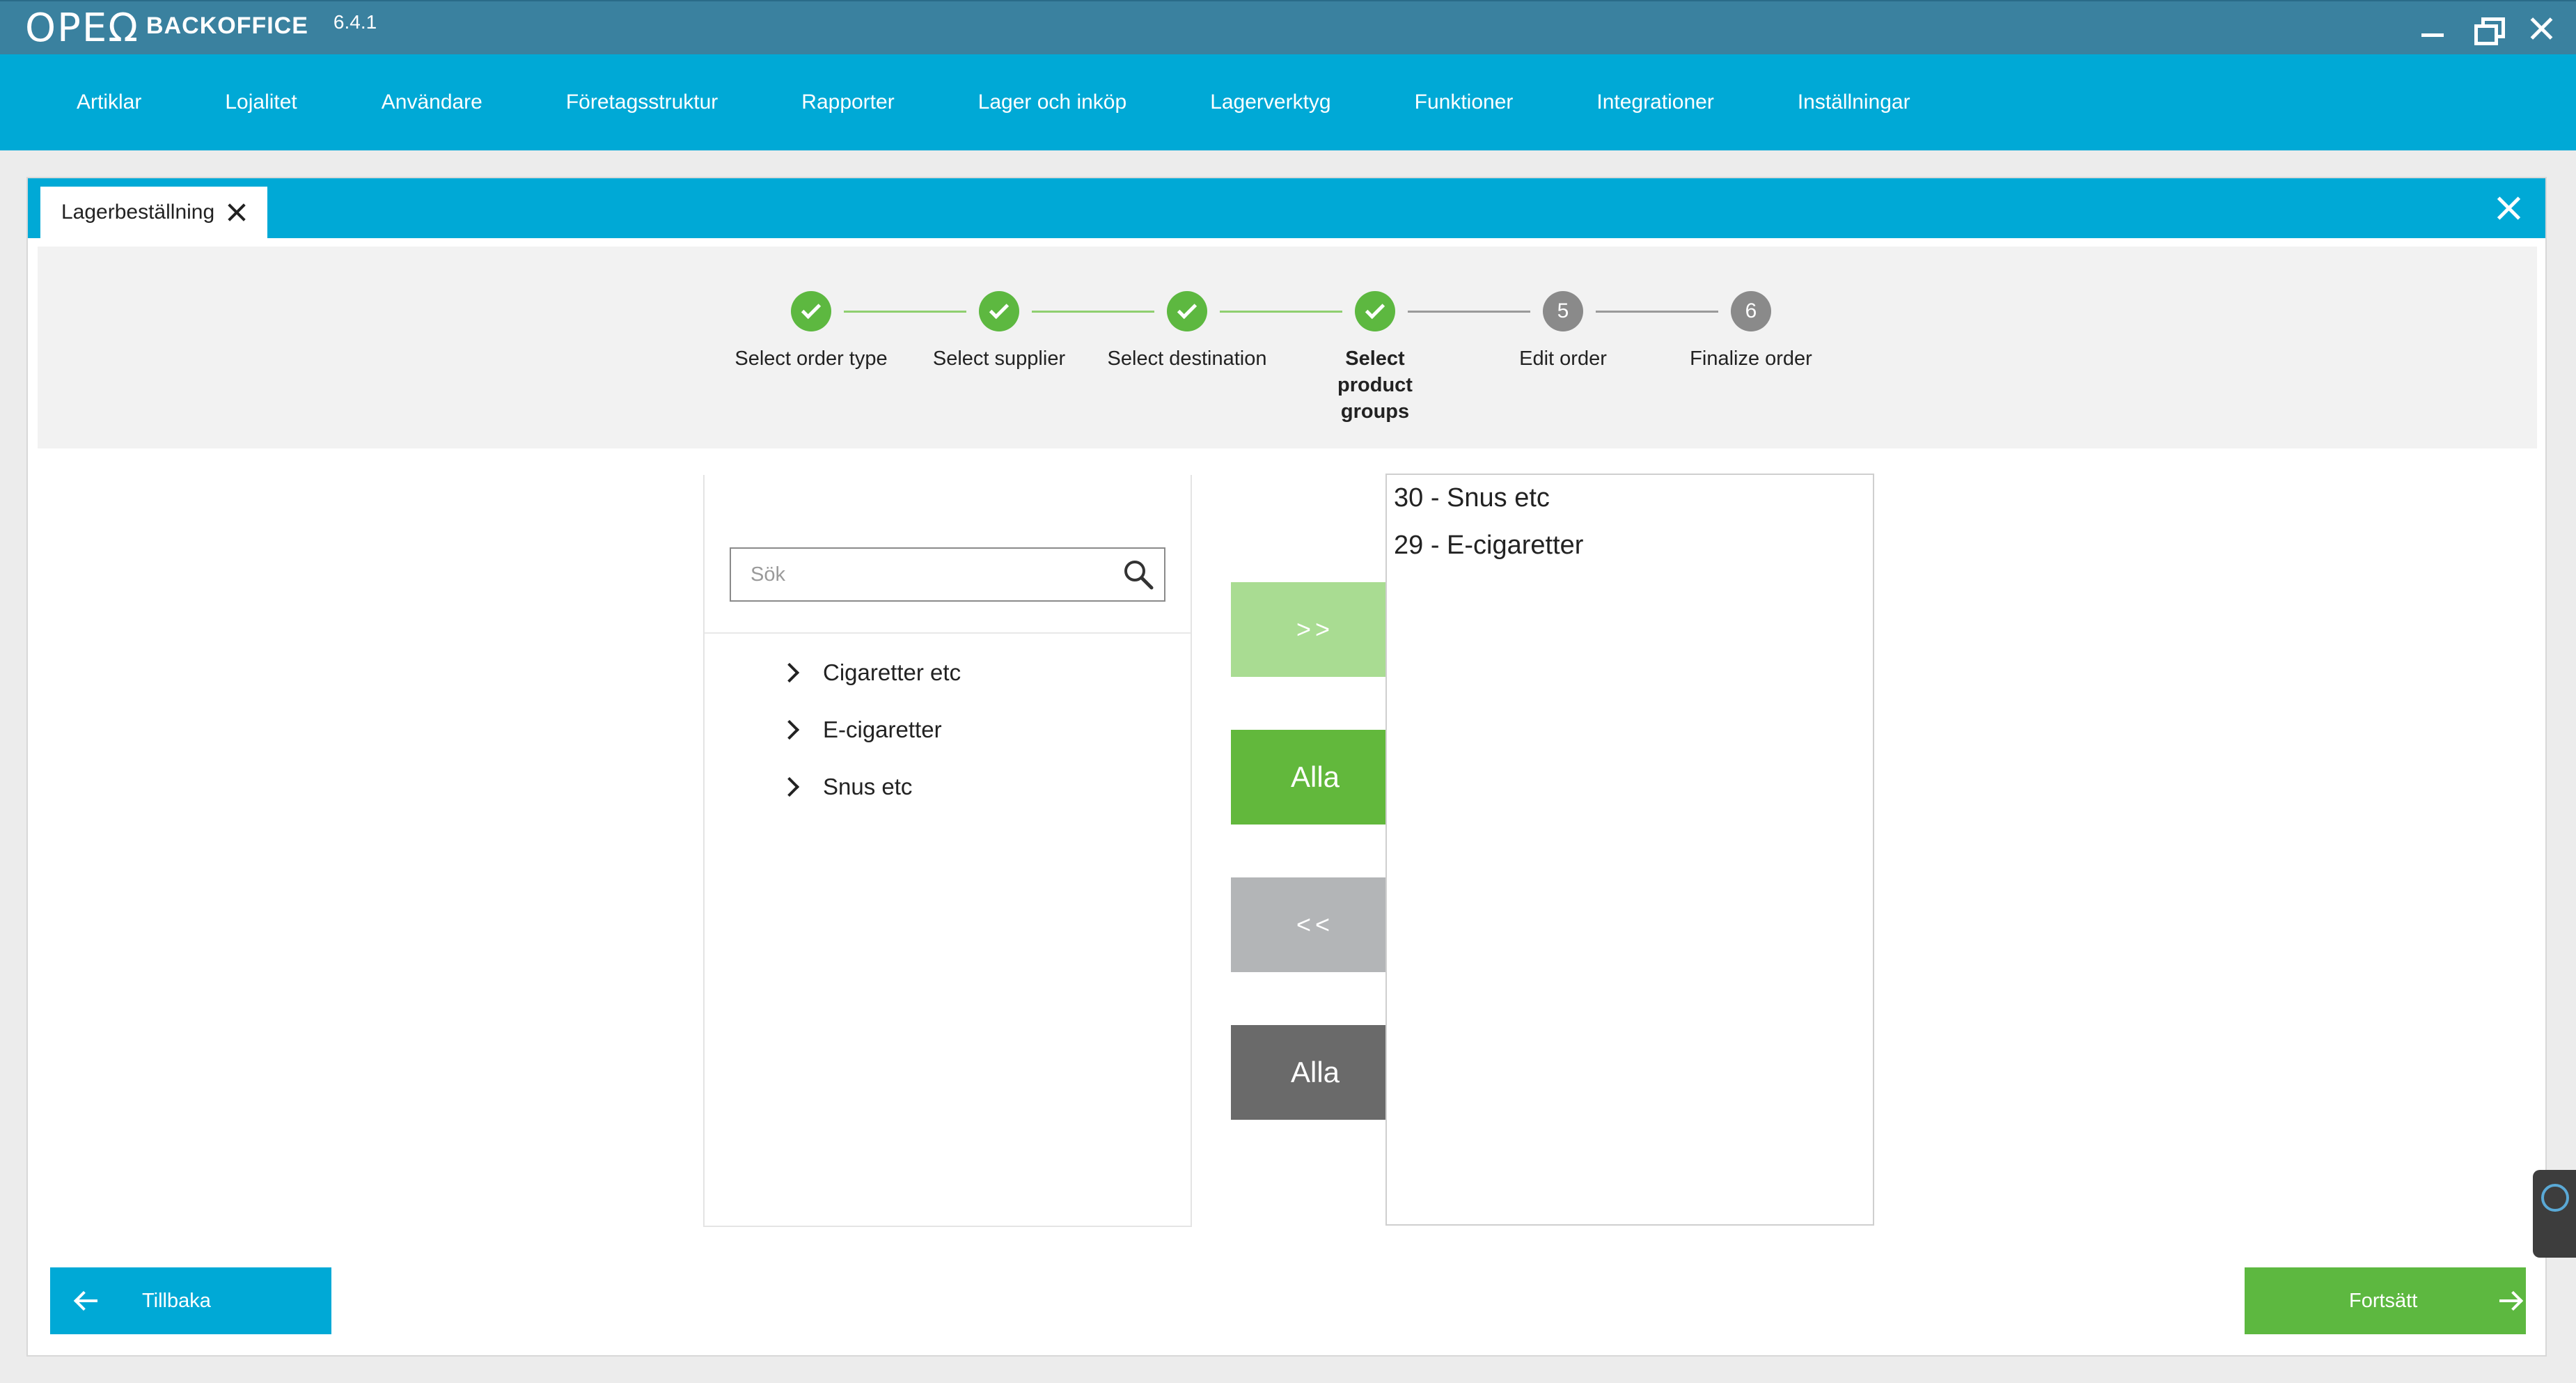  I want to click on app-logo: ΟΡΕΩ BACKOFFICE 6.4.1, so click(201, 29).